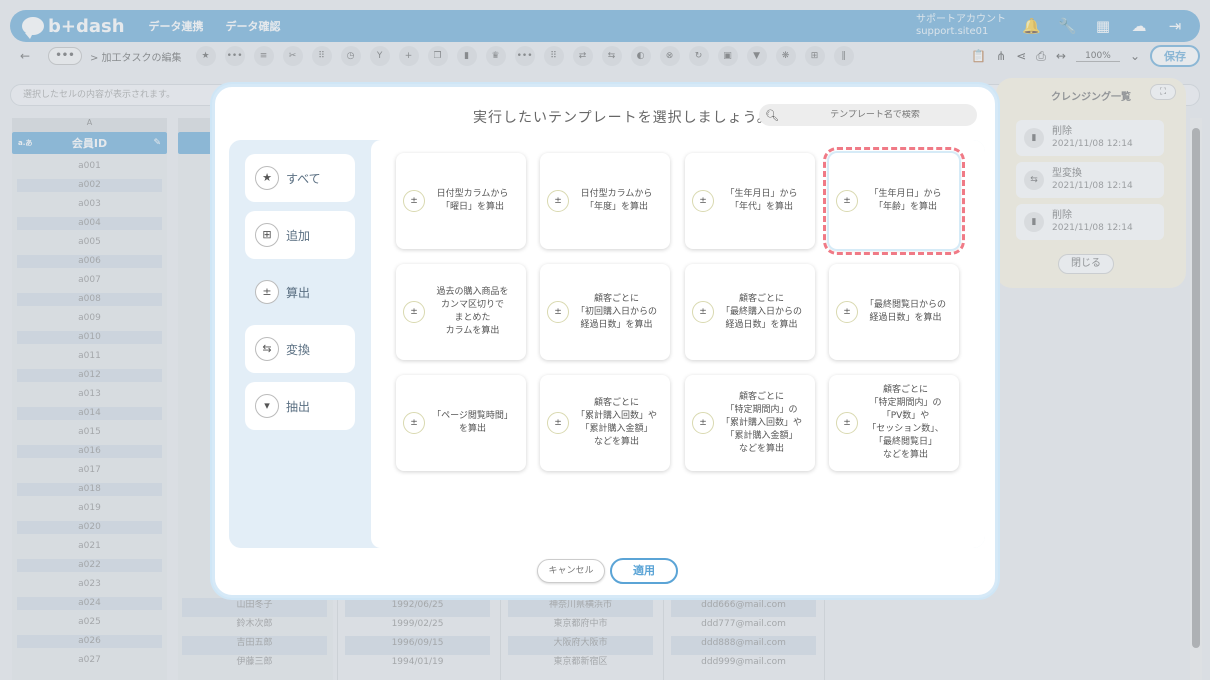 The image size is (1210, 680). I want to click on category-label: 抽出, so click(298, 406).